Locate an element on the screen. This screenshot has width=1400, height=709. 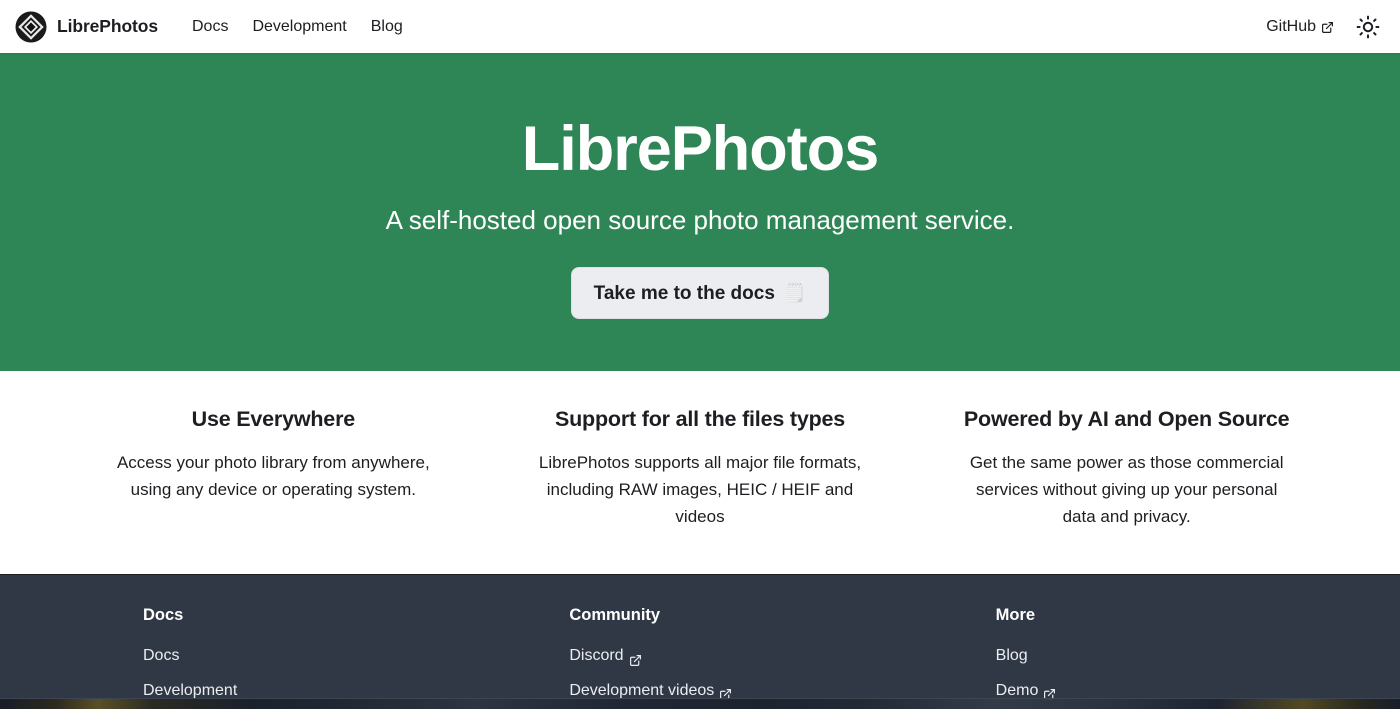
footer-column-more: More Blog Demo is located at coordinates (1127, 657).